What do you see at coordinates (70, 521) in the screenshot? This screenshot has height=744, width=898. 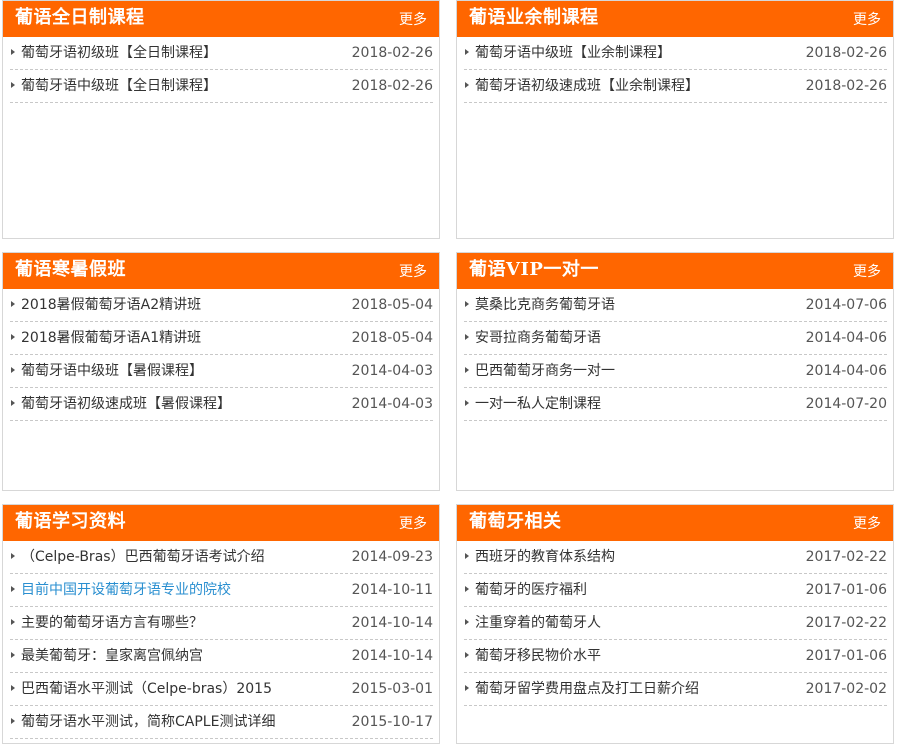 I see `panel-title: 葡语学习资料` at bounding box center [70, 521].